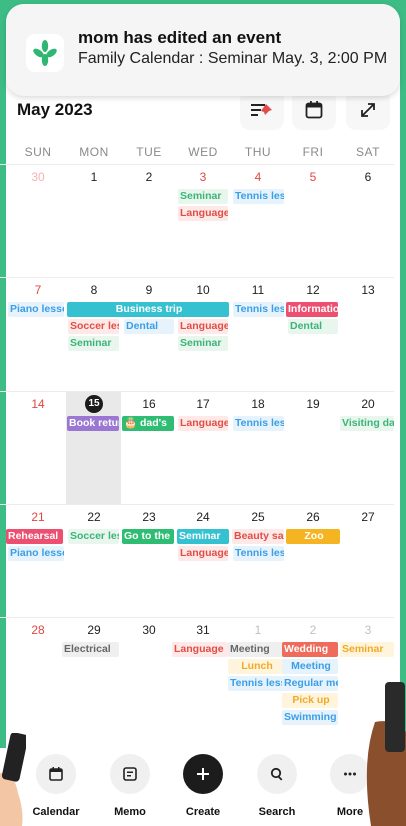  I want to click on day-cell: 21, so click(38, 561).